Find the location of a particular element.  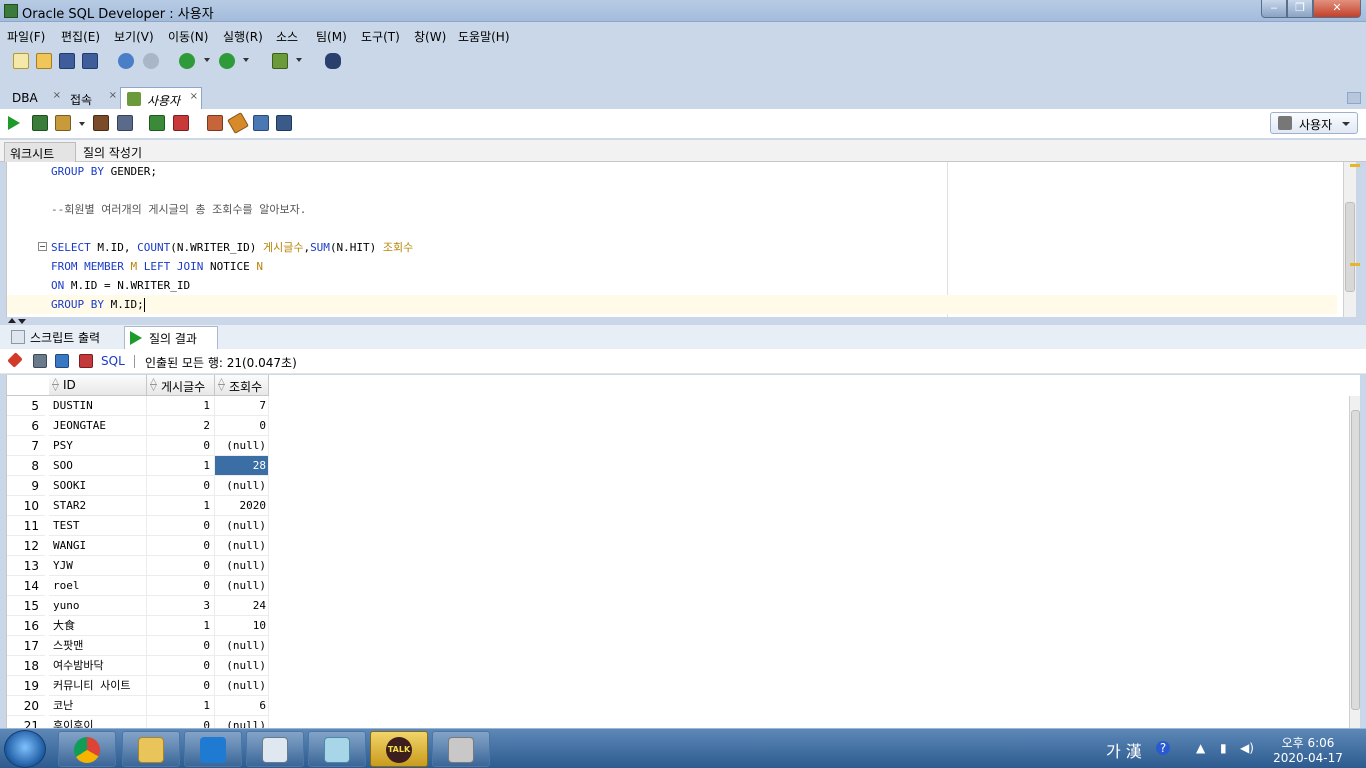

table-row: 15 yuno 3 24 is located at coordinates (138, 606).